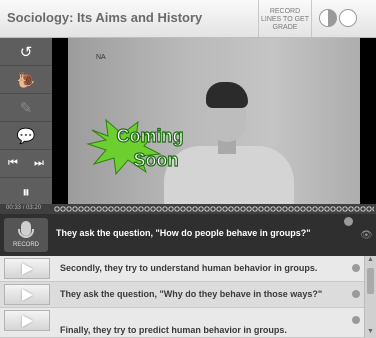  Describe the element at coordinates (34, 208) in the screenshot. I see `total-time: 03:20` at that location.